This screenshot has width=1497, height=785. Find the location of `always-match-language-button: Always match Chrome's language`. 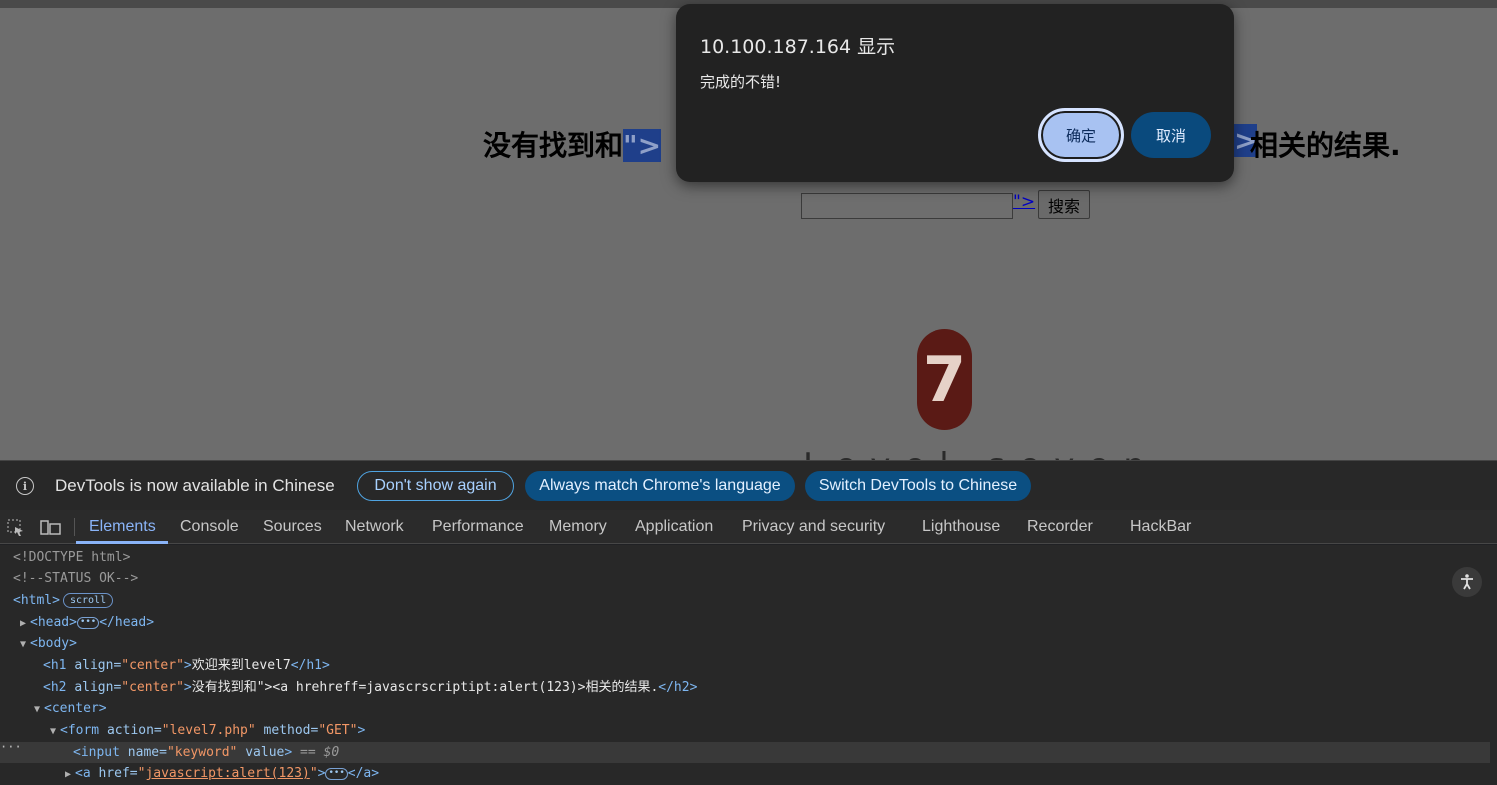

always-match-language-button: Always match Chrome's language is located at coordinates (660, 486).